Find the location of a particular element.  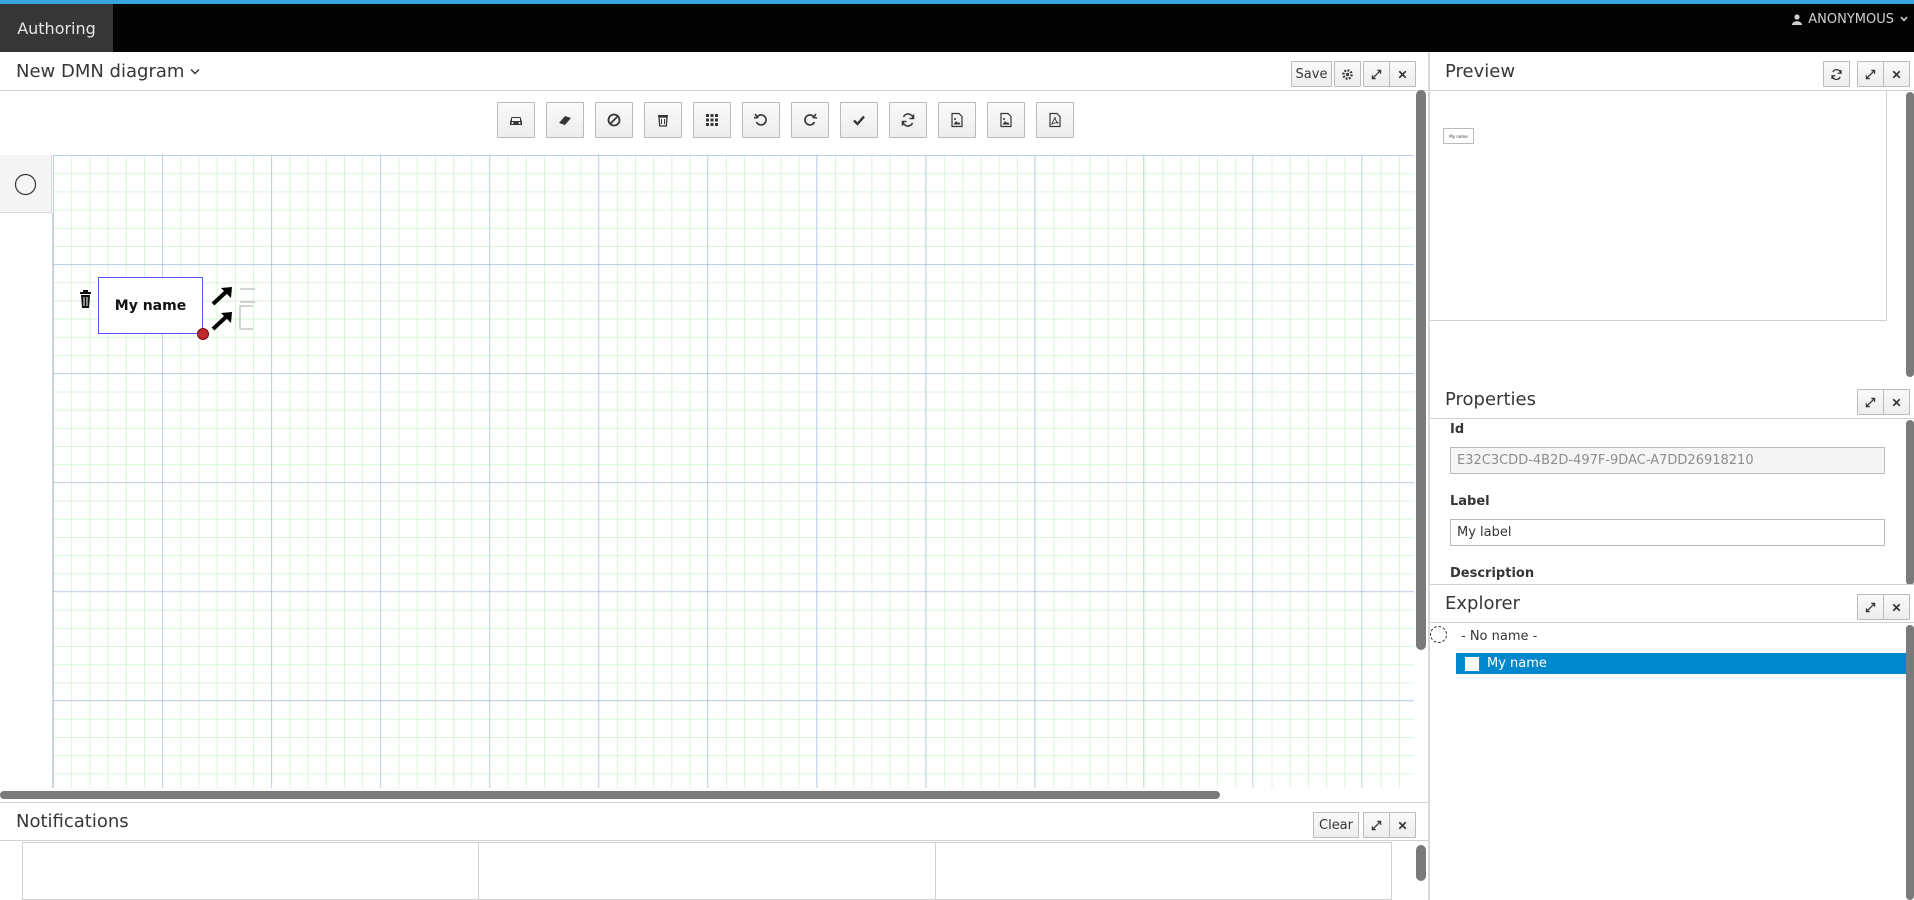

eraser-icon is located at coordinates (565, 120).